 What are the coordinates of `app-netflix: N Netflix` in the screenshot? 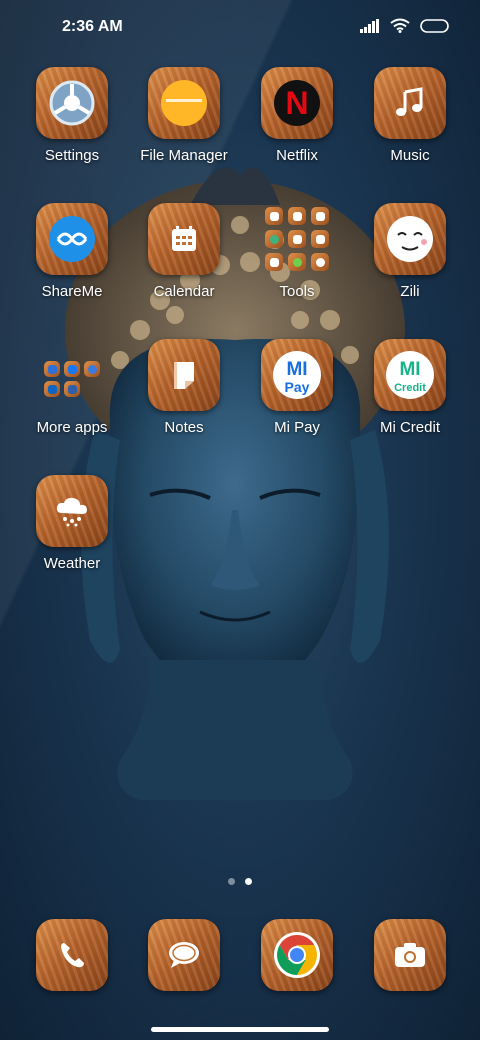 It's located at (297, 127).